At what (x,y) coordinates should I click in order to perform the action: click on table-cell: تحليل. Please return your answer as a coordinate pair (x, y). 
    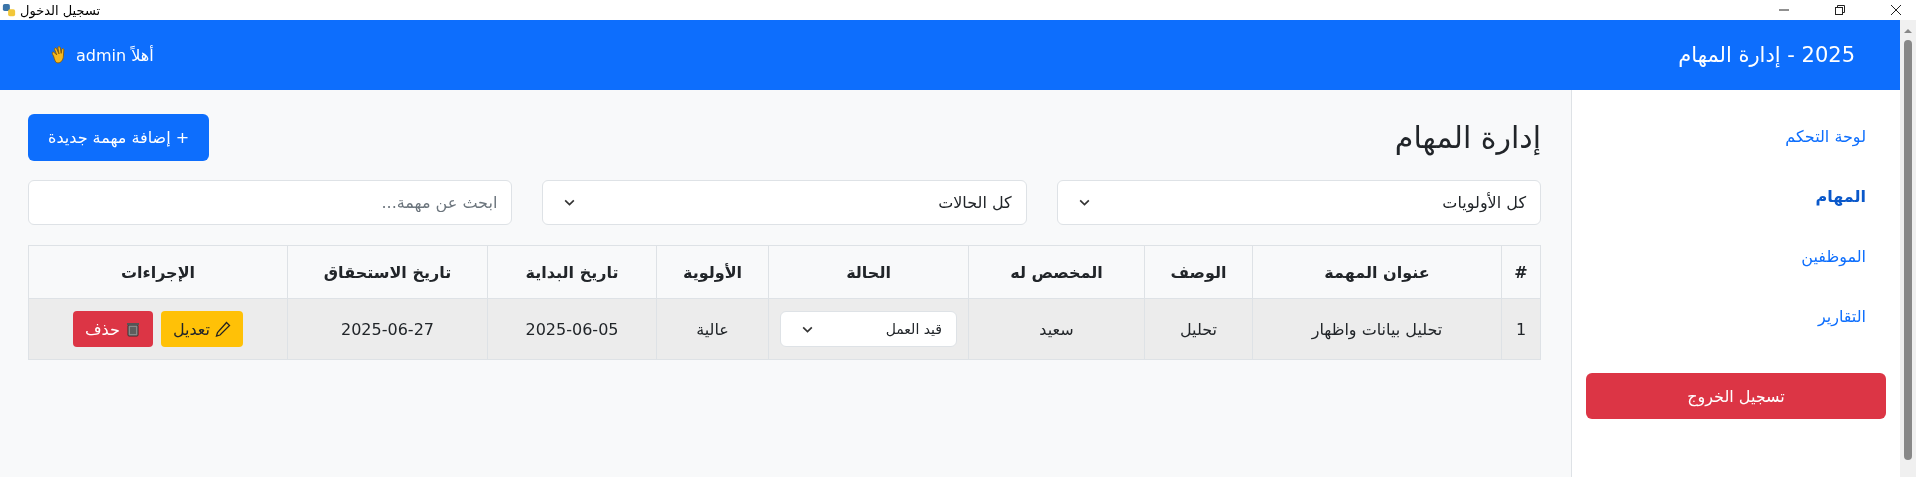
    Looking at the image, I should click on (1198, 329).